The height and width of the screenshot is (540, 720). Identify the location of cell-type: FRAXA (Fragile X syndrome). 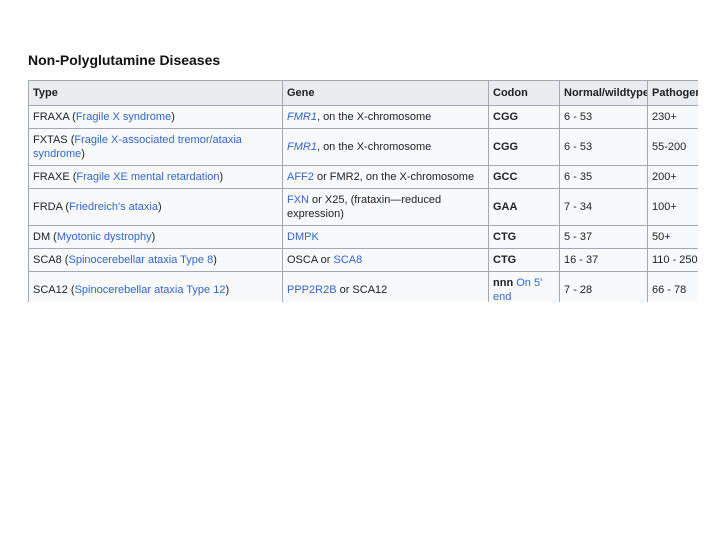
(155, 117).